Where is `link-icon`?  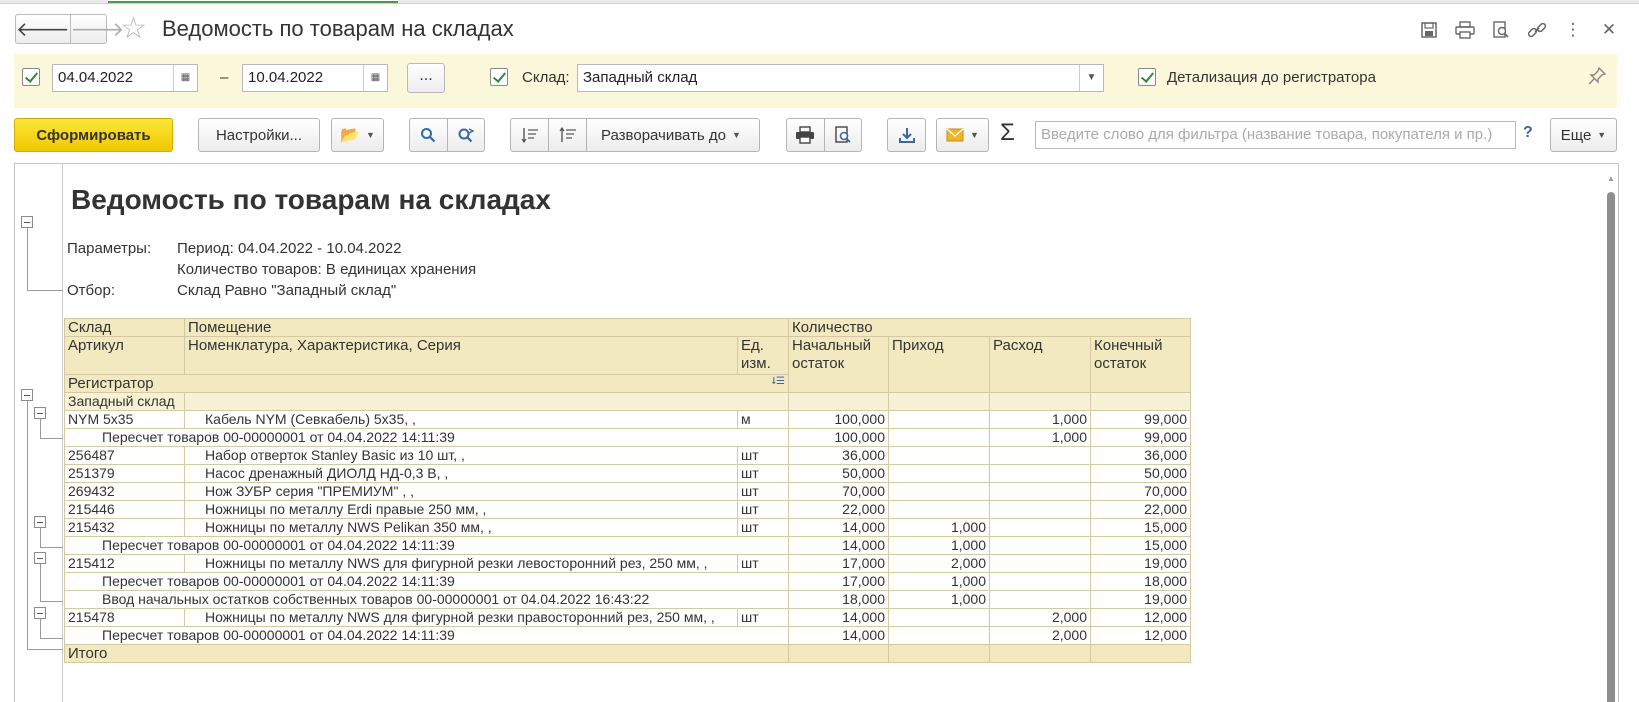 link-icon is located at coordinates (1537, 30).